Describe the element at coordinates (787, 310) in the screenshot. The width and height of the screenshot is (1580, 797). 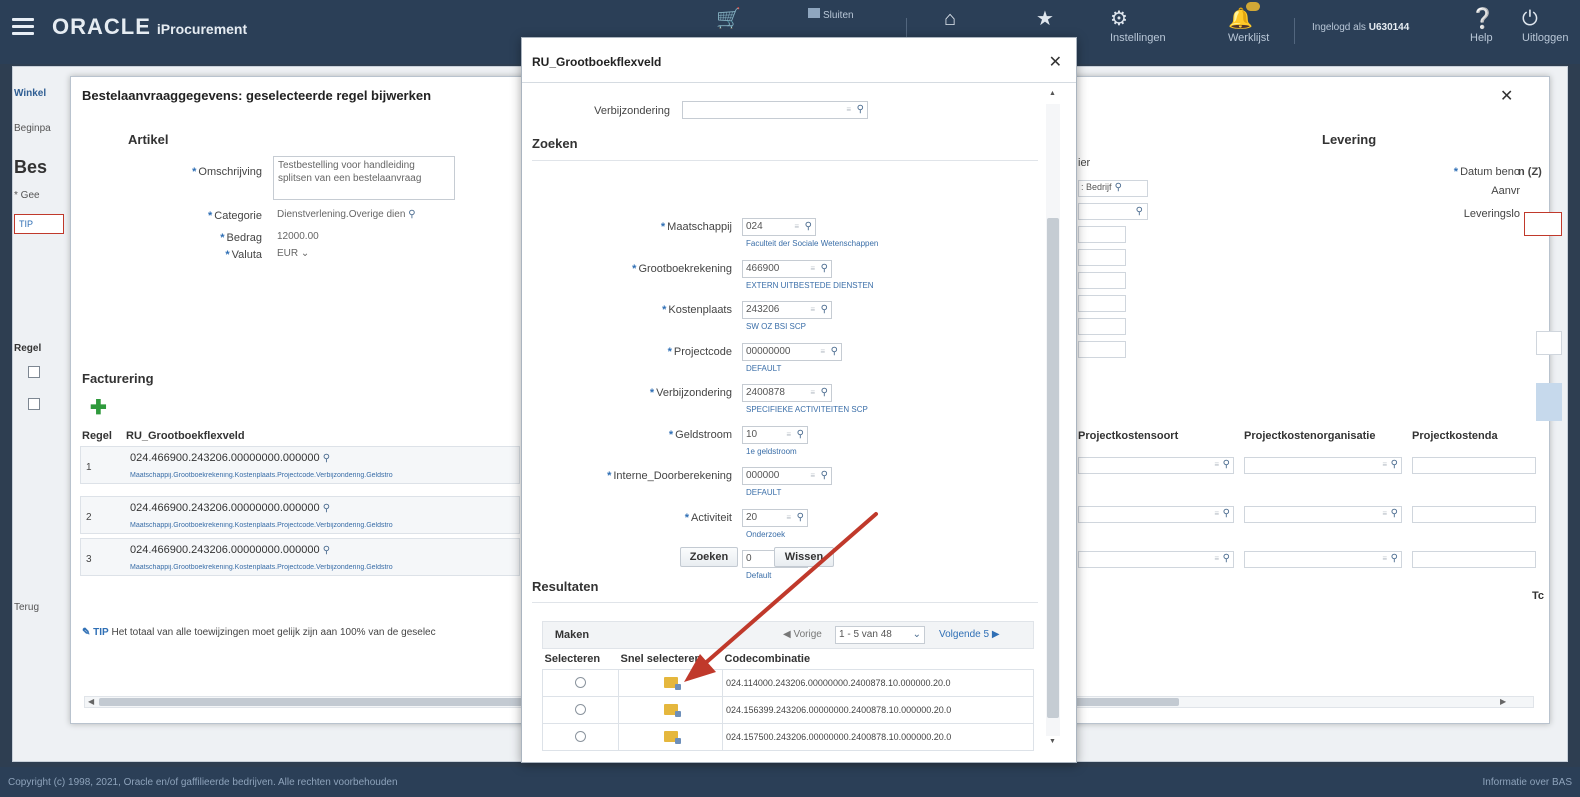
I see `field-input-kostenplaats: 243206 ≡ ⚲` at that location.